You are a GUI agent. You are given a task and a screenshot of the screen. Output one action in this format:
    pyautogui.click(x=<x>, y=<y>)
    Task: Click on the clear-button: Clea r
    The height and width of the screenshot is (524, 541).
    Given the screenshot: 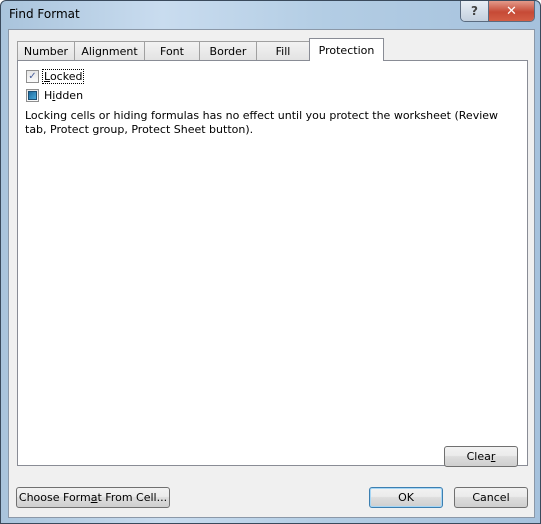 What is the action you would take?
    pyautogui.click(x=481, y=456)
    